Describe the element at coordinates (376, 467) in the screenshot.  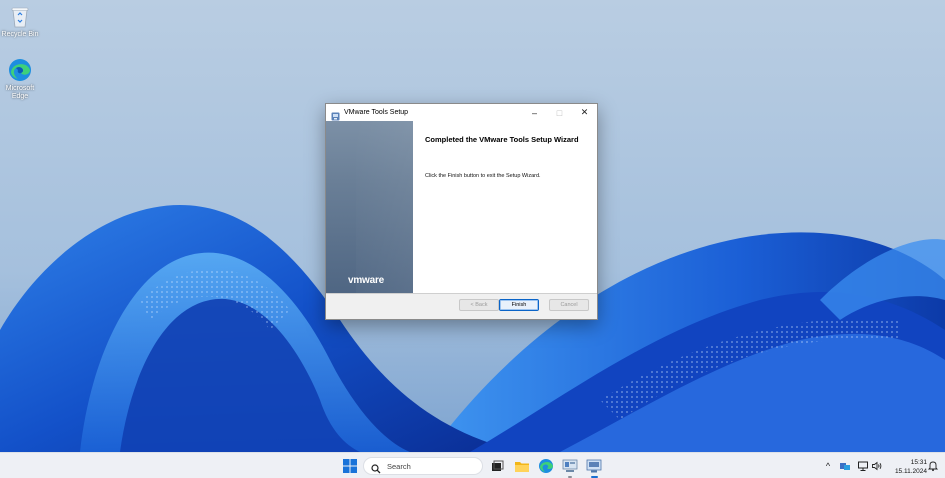
I see `search-icon` at that location.